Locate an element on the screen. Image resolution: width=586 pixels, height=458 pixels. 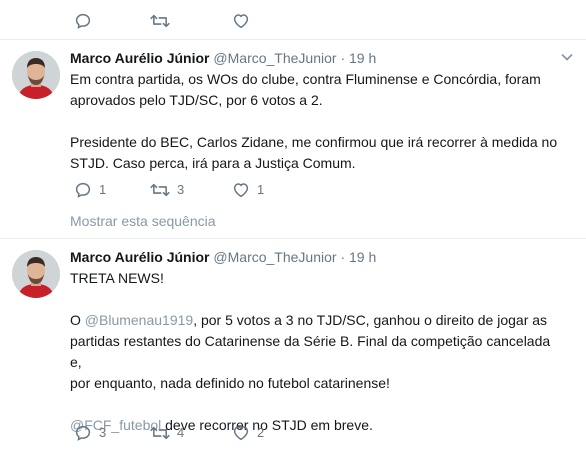
reply-button: 1 is located at coordinates (90, 190).